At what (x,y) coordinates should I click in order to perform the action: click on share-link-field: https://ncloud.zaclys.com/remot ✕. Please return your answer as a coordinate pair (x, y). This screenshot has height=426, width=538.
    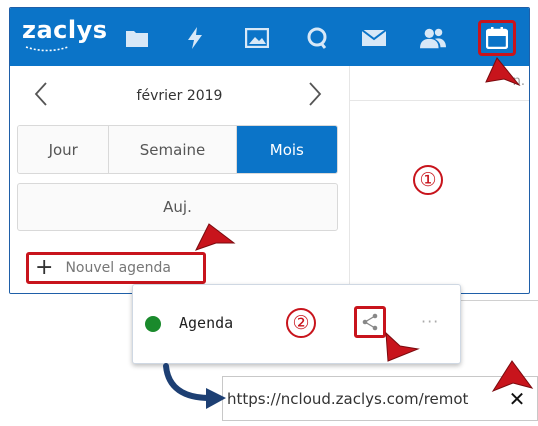
    Looking at the image, I should click on (380, 398).